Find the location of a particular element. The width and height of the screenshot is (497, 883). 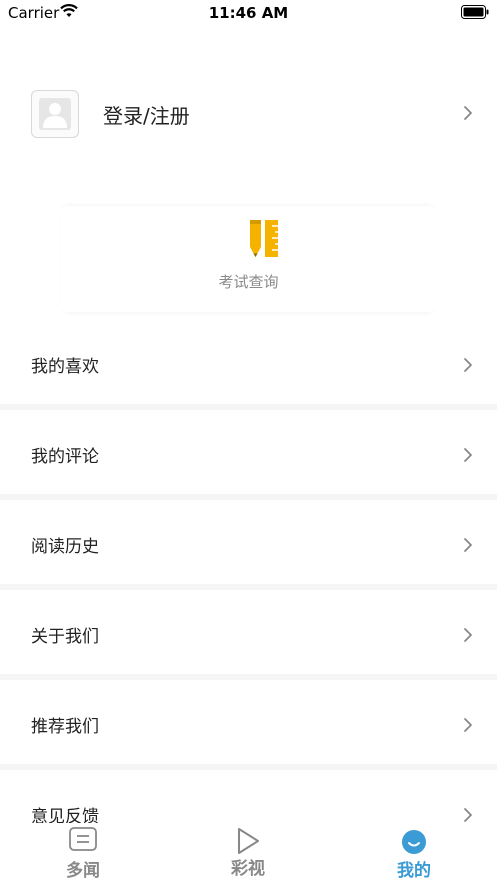

battery-icon is located at coordinates (475, 12).